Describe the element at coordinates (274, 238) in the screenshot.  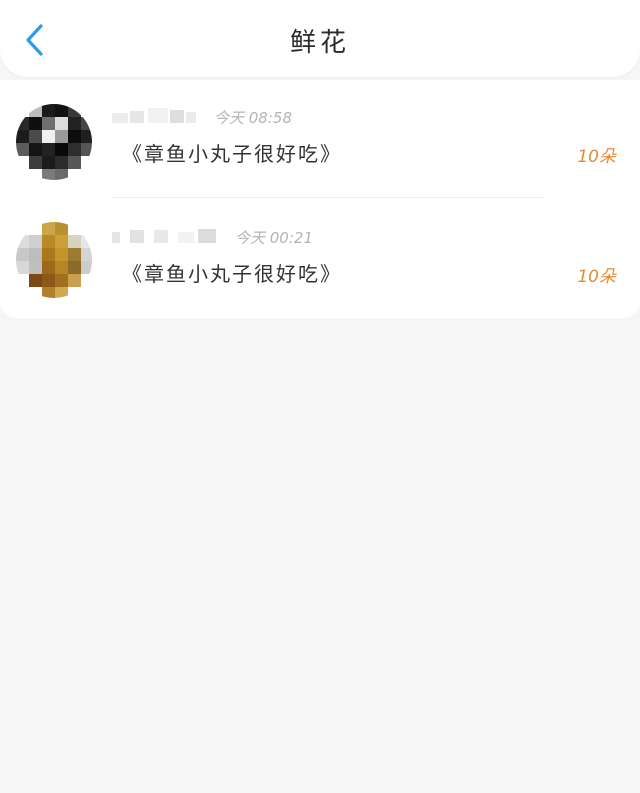
I see `gift-time: 今天 00:21` at that location.